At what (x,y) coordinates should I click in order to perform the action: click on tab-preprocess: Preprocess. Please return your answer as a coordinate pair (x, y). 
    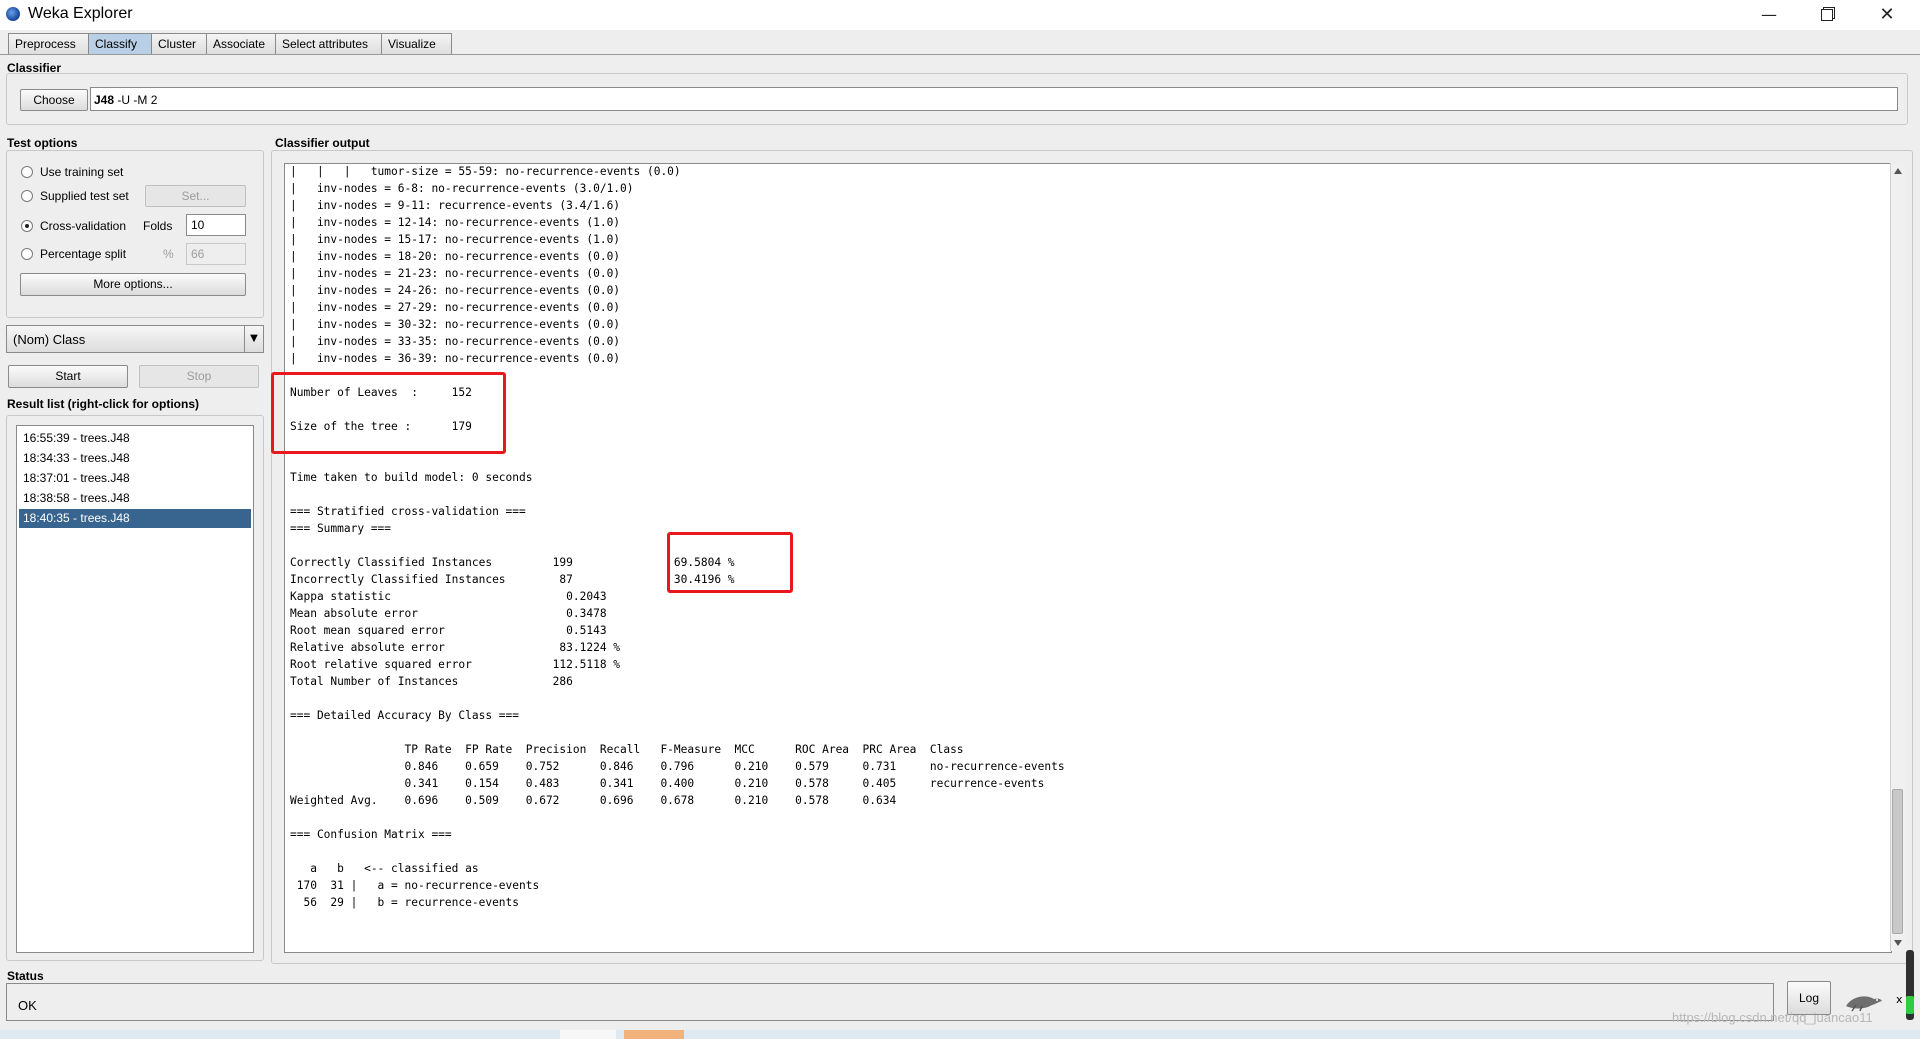
    Looking at the image, I should click on (51, 43).